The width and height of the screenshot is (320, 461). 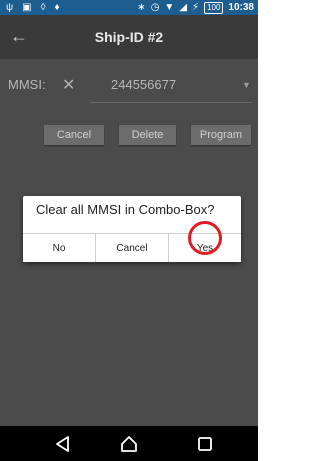 I want to click on navigation-bar, so click(x=129, y=443).